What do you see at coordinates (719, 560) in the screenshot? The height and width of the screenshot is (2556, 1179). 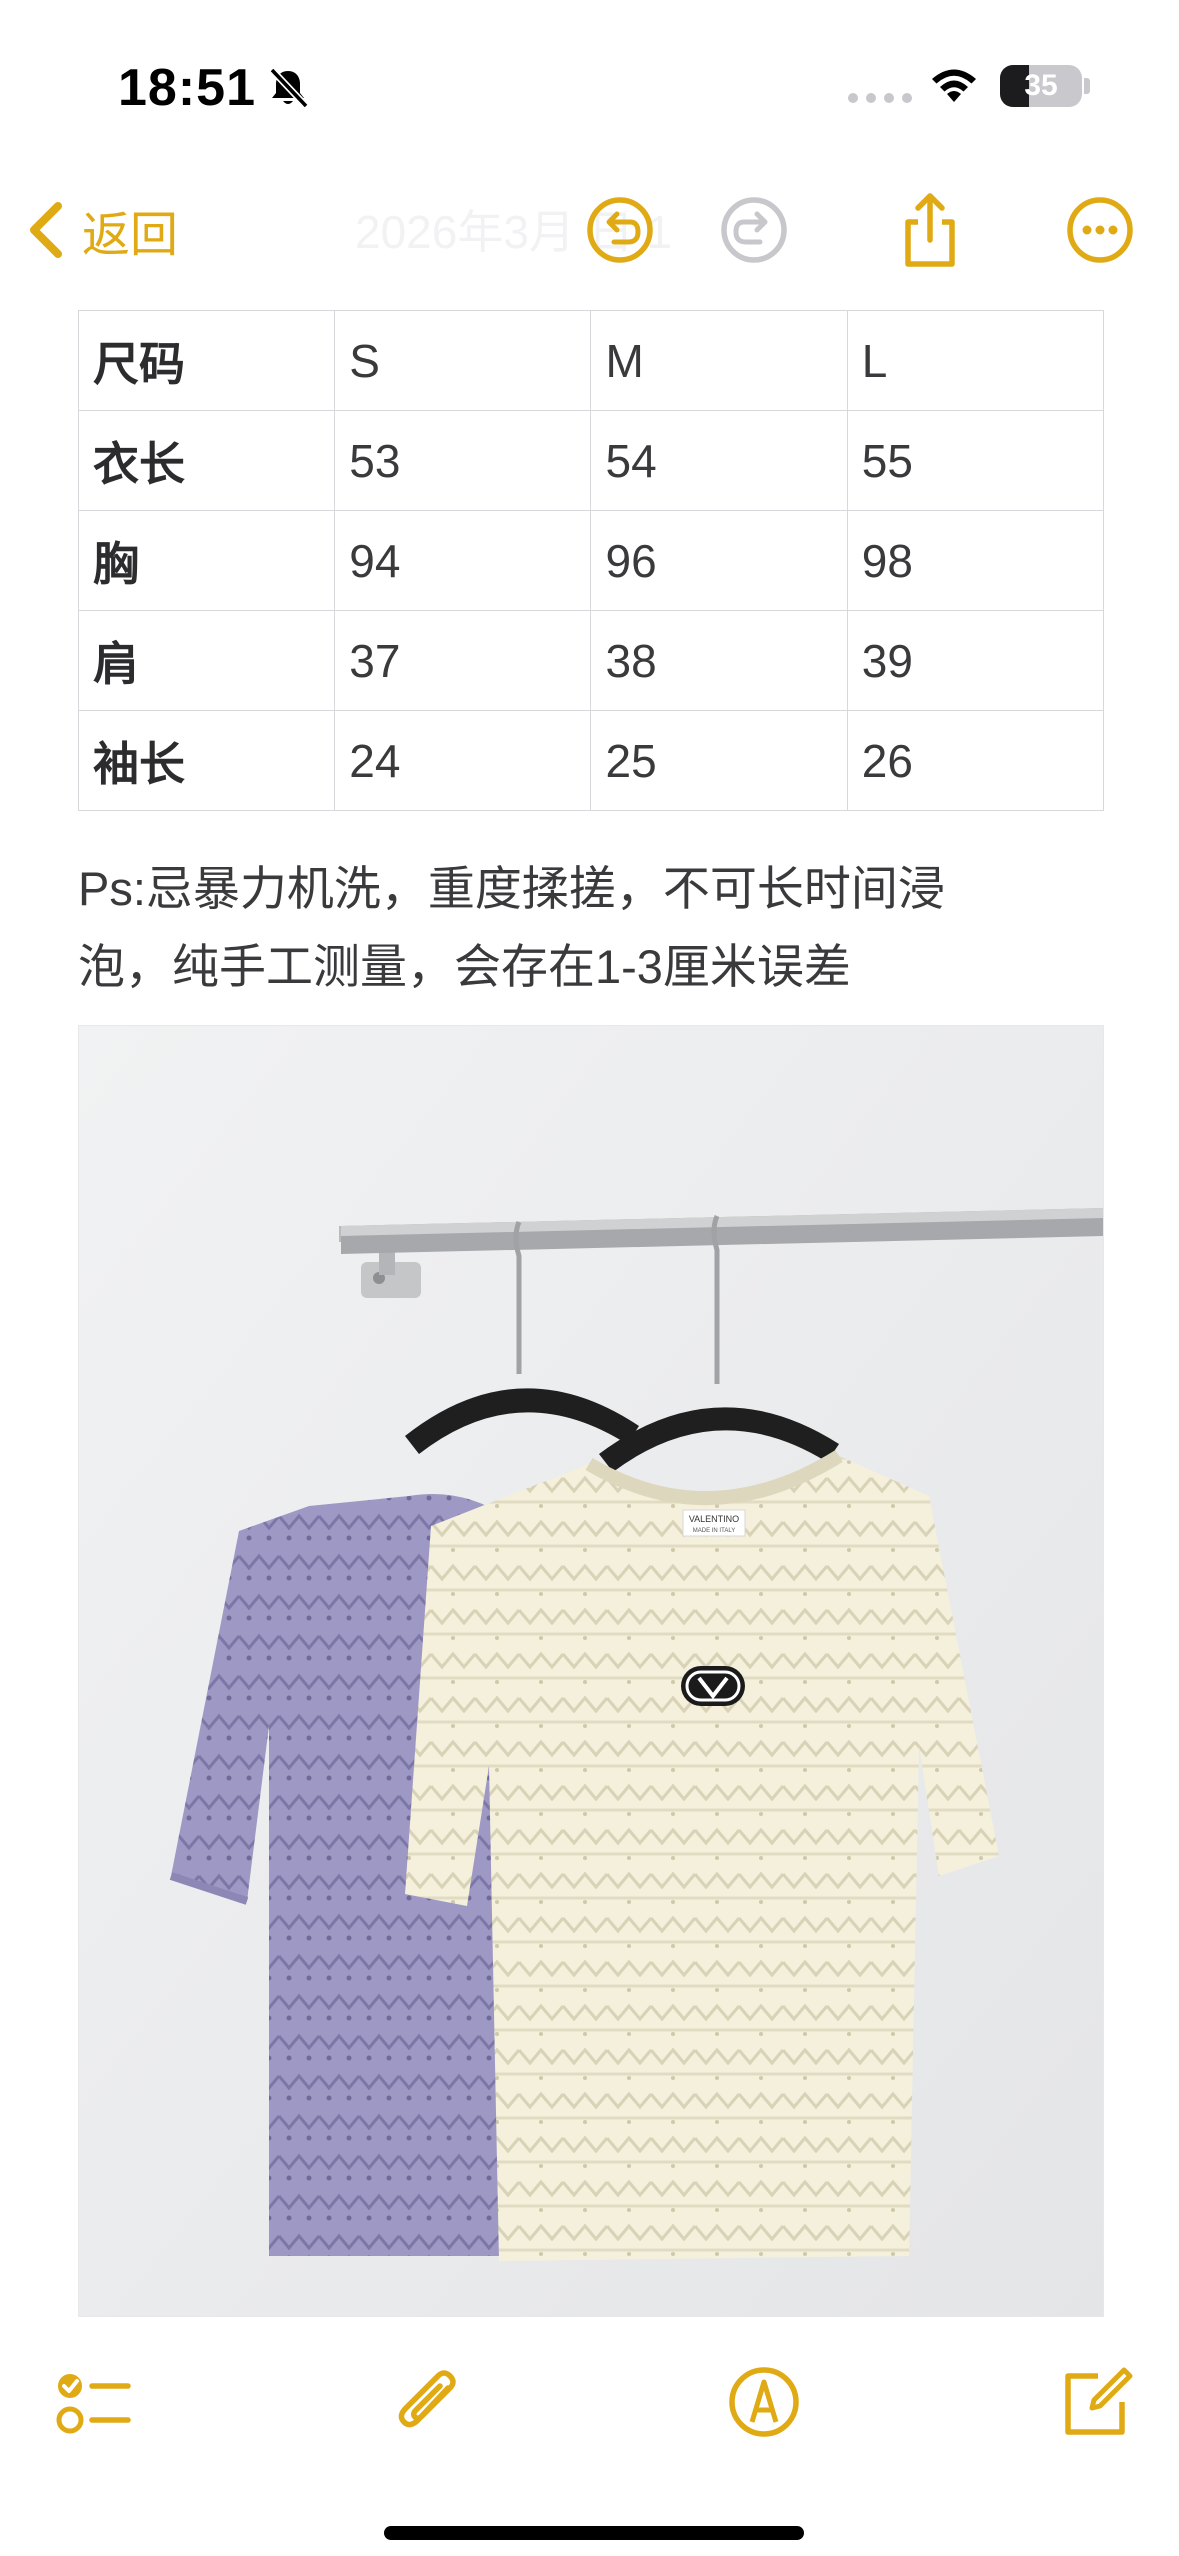 I see `table-cell: 96` at bounding box center [719, 560].